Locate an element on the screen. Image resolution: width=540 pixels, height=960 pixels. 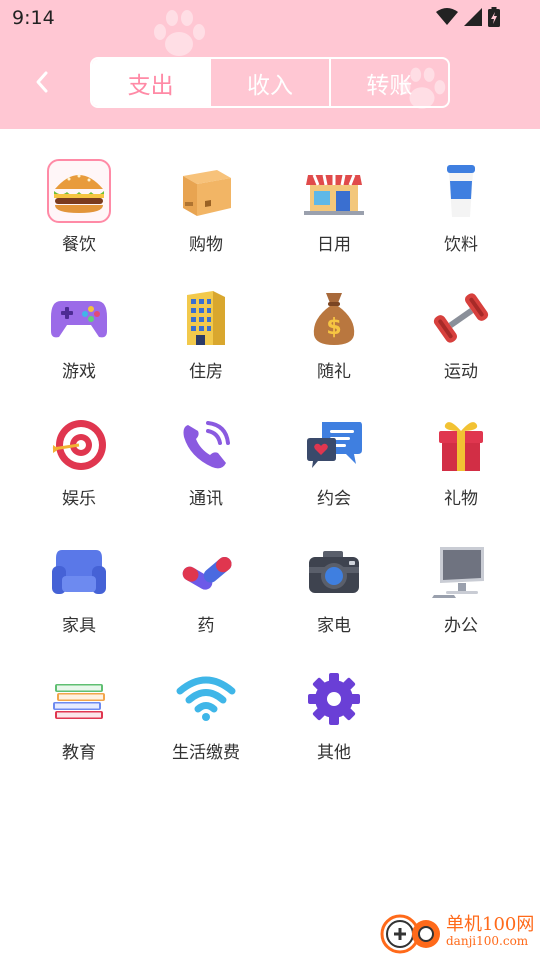
dumbbell-icon is located at coordinates (461, 318).